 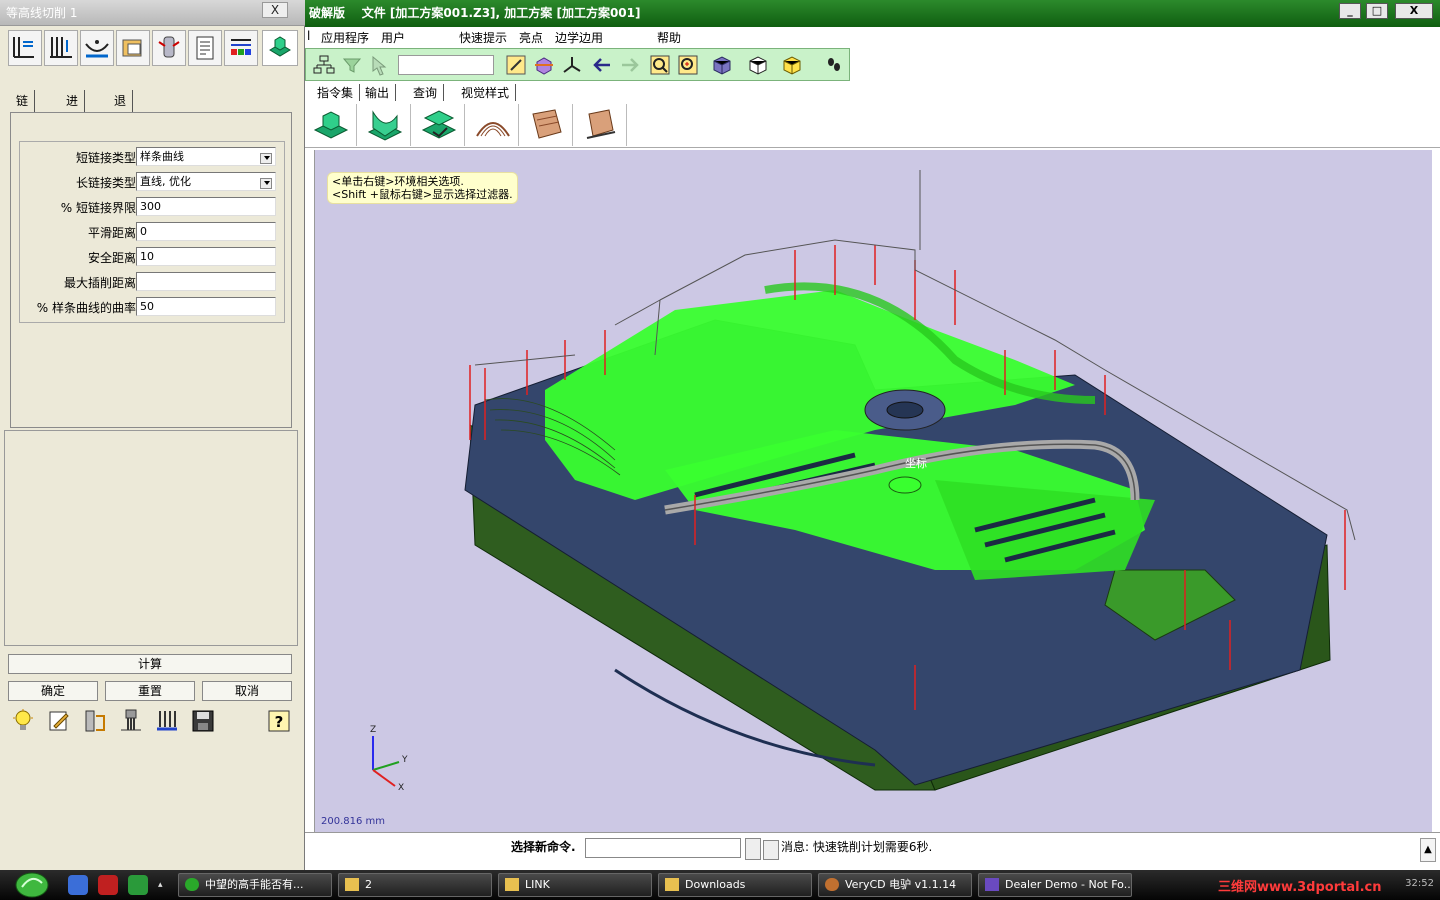 I want to click on tool-holder-icon, so click(x=95, y=721).